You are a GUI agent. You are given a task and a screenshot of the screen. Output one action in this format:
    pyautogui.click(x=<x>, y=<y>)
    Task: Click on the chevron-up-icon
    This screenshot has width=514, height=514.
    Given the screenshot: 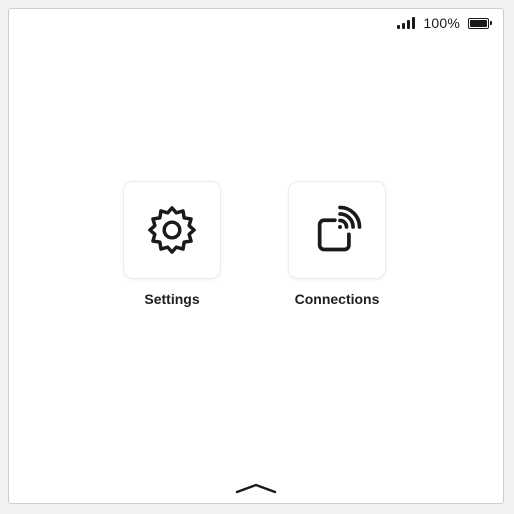 What is the action you would take?
    pyautogui.click(x=256, y=488)
    